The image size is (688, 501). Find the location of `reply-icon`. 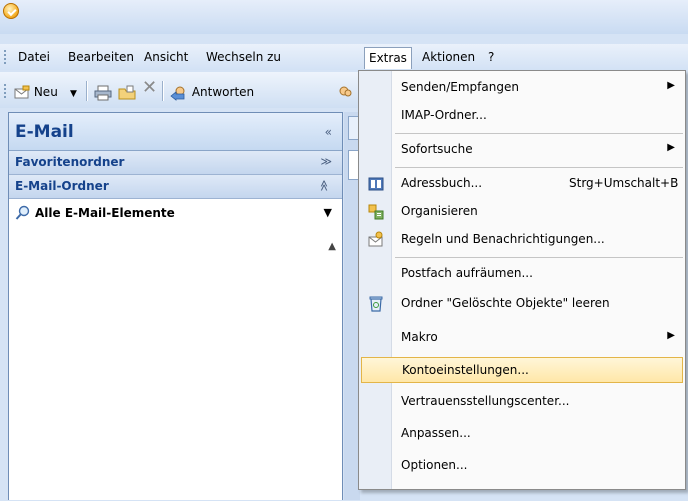

reply-icon is located at coordinates (177, 93).